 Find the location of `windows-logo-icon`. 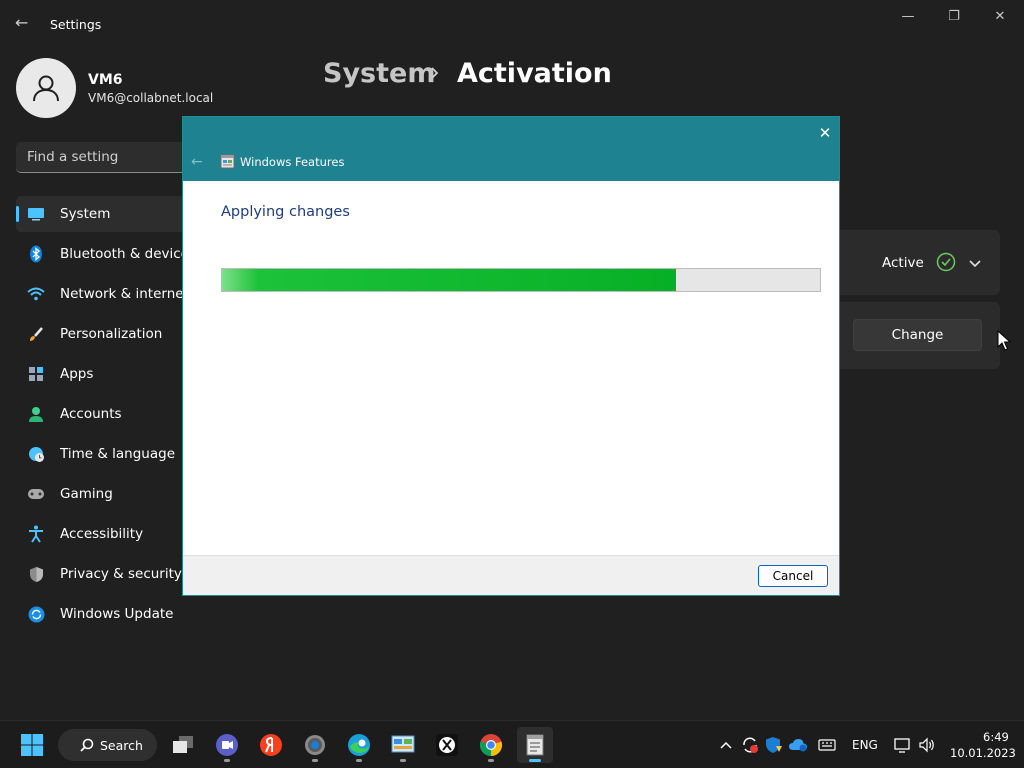

windows-logo-icon is located at coordinates (32, 745).